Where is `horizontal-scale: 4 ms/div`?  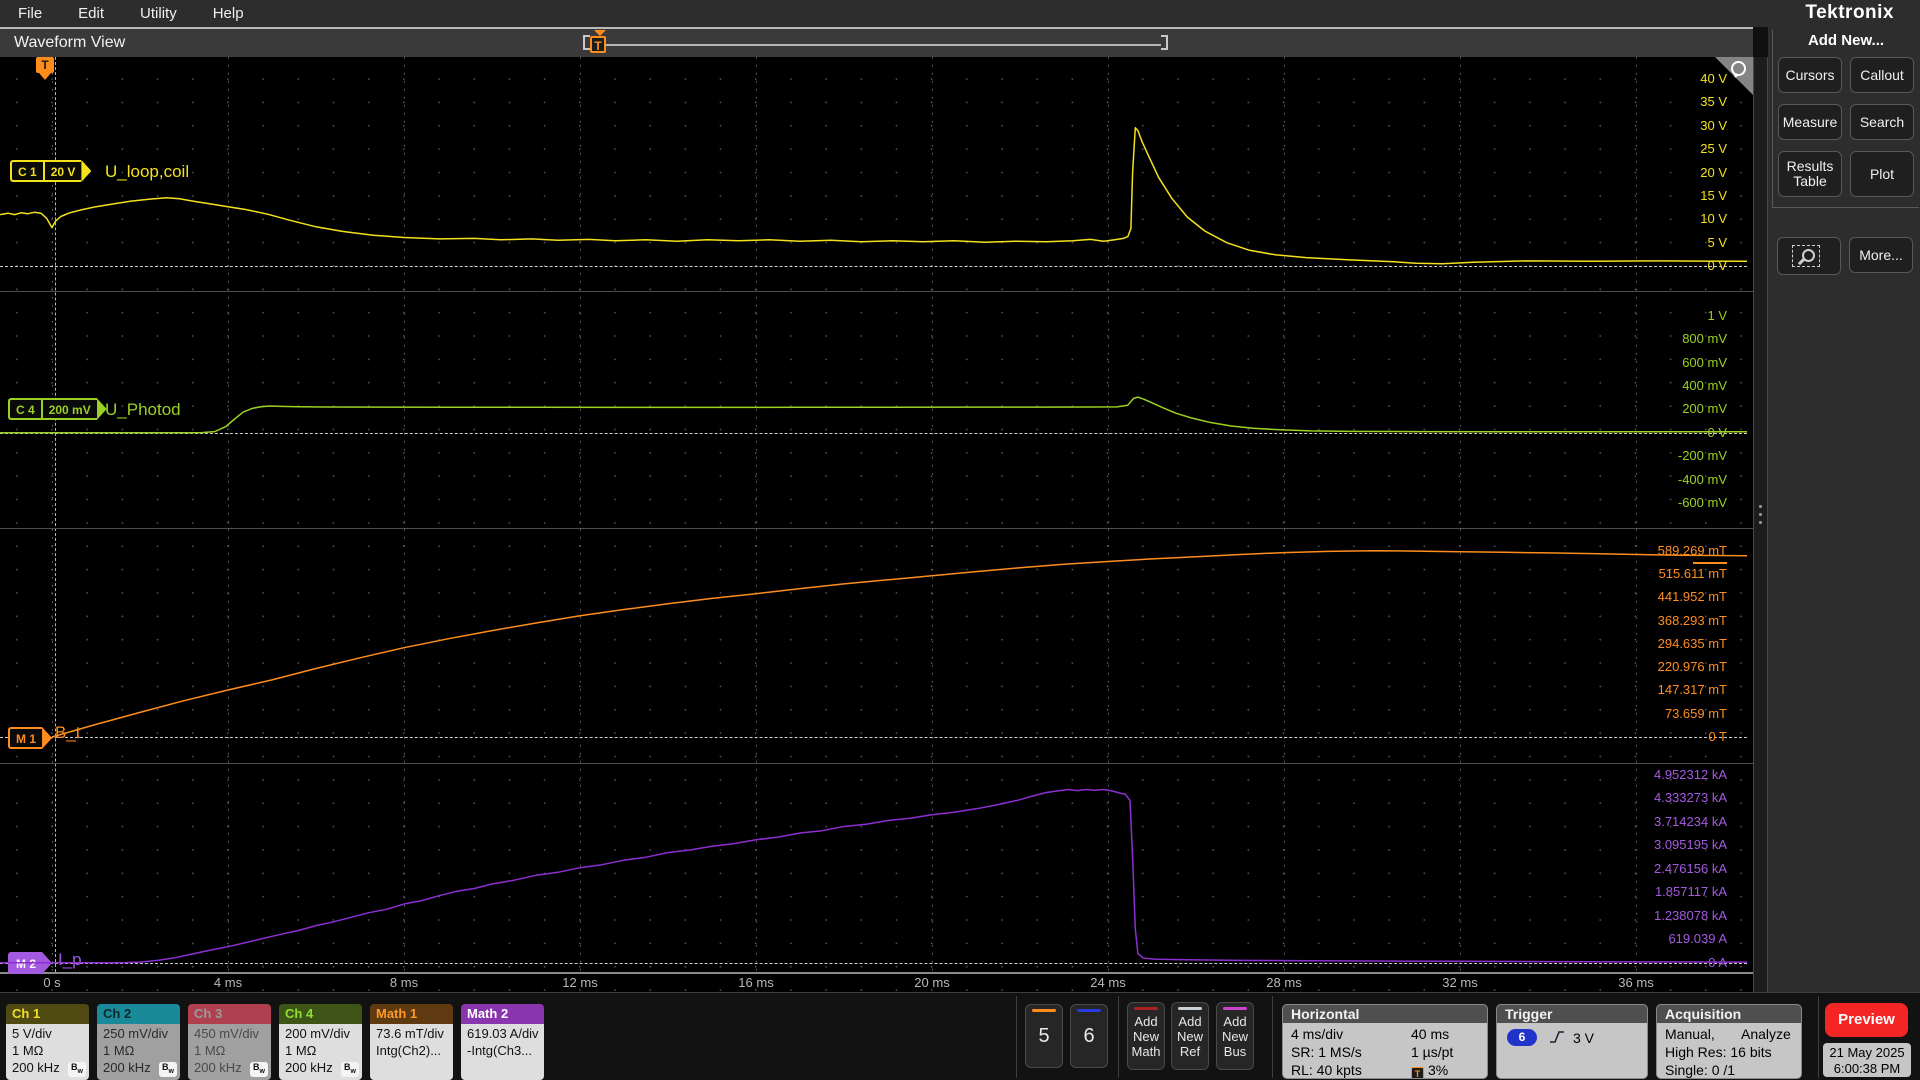 horizontal-scale: 4 ms/div is located at coordinates (1317, 1034).